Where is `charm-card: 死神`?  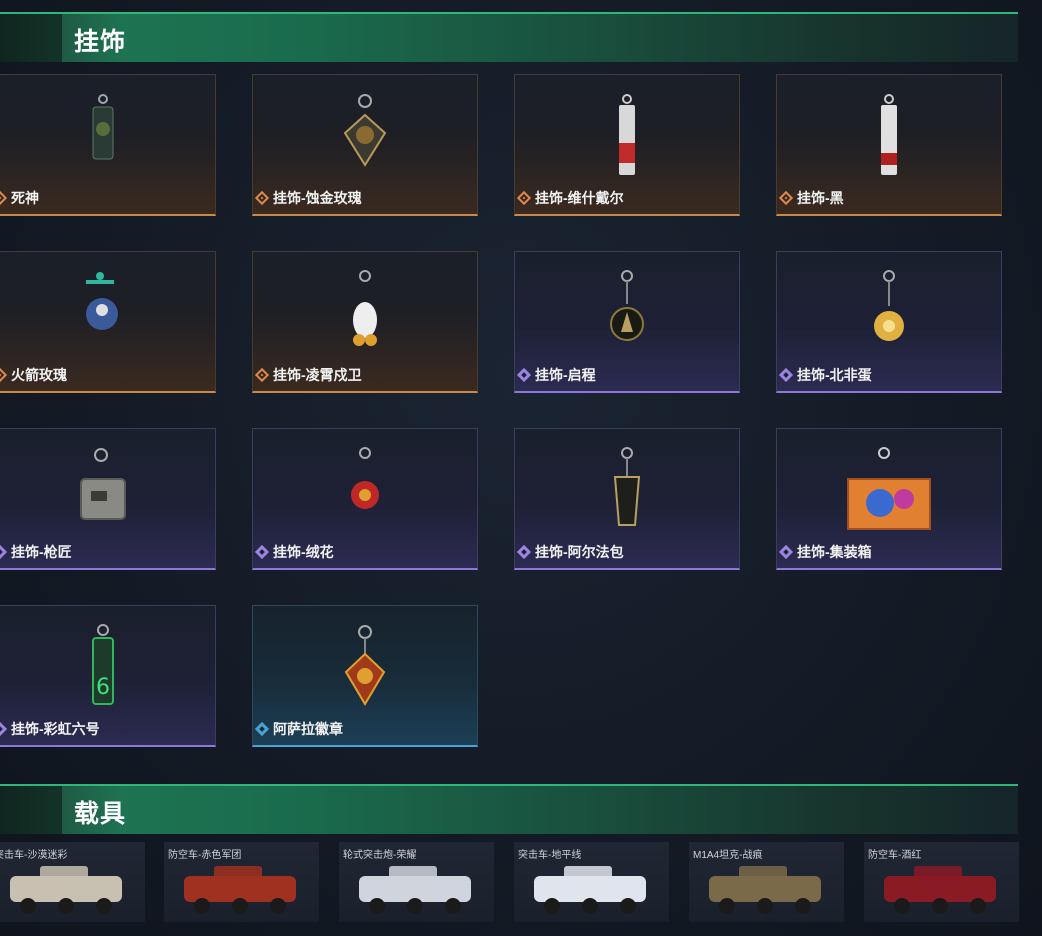 charm-card: 死神 is located at coordinates (108, 145).